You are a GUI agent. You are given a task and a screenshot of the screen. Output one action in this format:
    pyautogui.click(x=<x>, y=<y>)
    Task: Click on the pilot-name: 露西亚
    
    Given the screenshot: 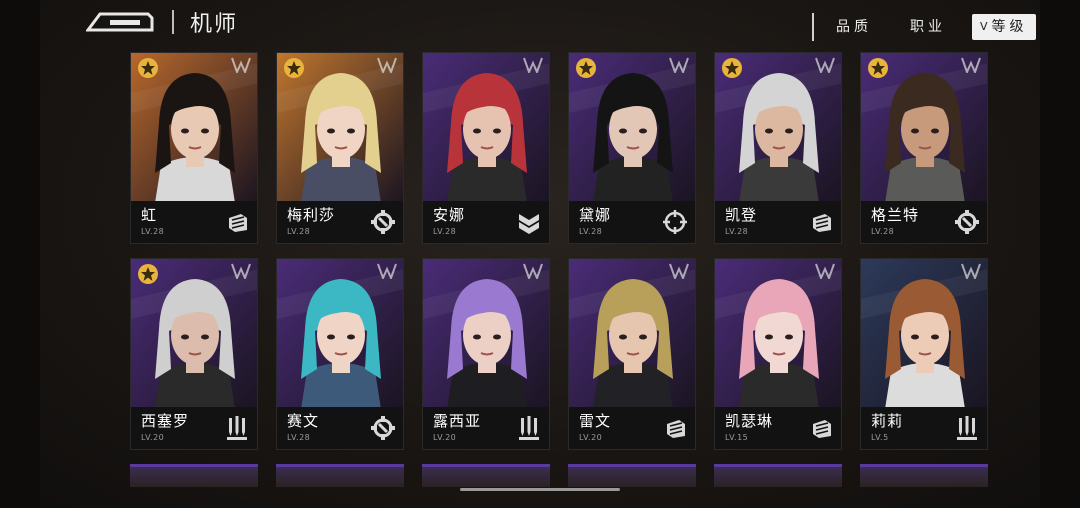 What is the action you would take?
    pyautogui.click(x=457, y=421)
    